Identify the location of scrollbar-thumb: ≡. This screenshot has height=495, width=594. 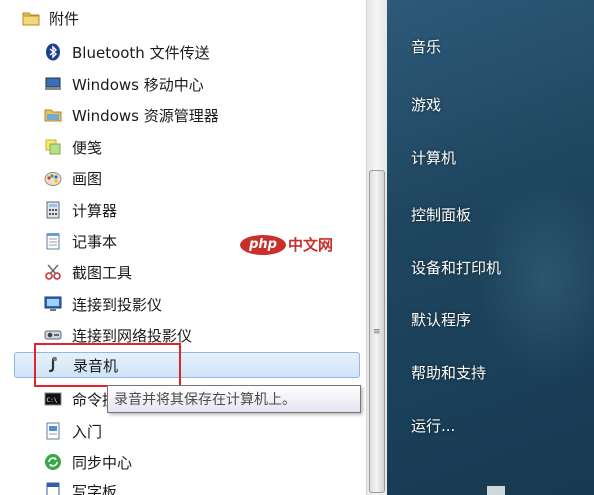
(377, 331).